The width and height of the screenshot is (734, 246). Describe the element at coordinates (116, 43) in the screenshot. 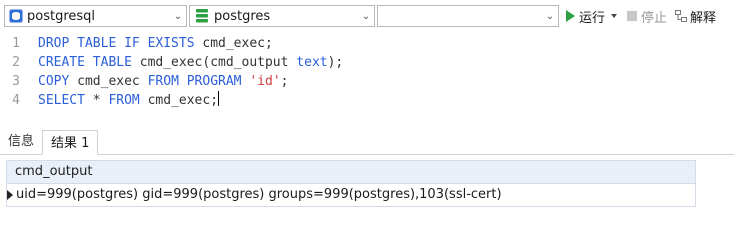

I see `sql-keyword: DROP TABLE IF EXISTS` at that location.